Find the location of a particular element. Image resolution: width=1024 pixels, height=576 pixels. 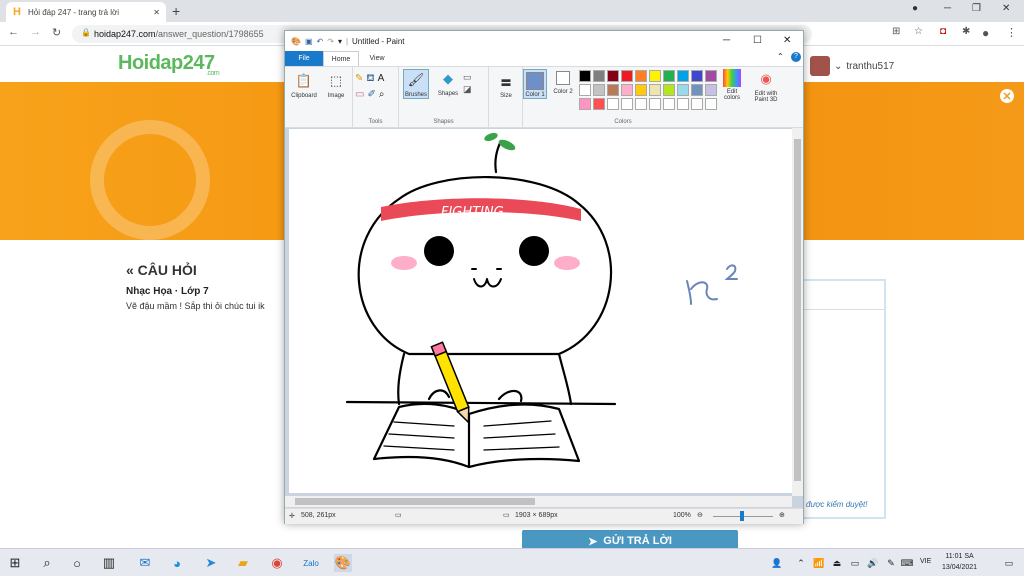

minimize-button: ─ is located at coordinates (947, 8).